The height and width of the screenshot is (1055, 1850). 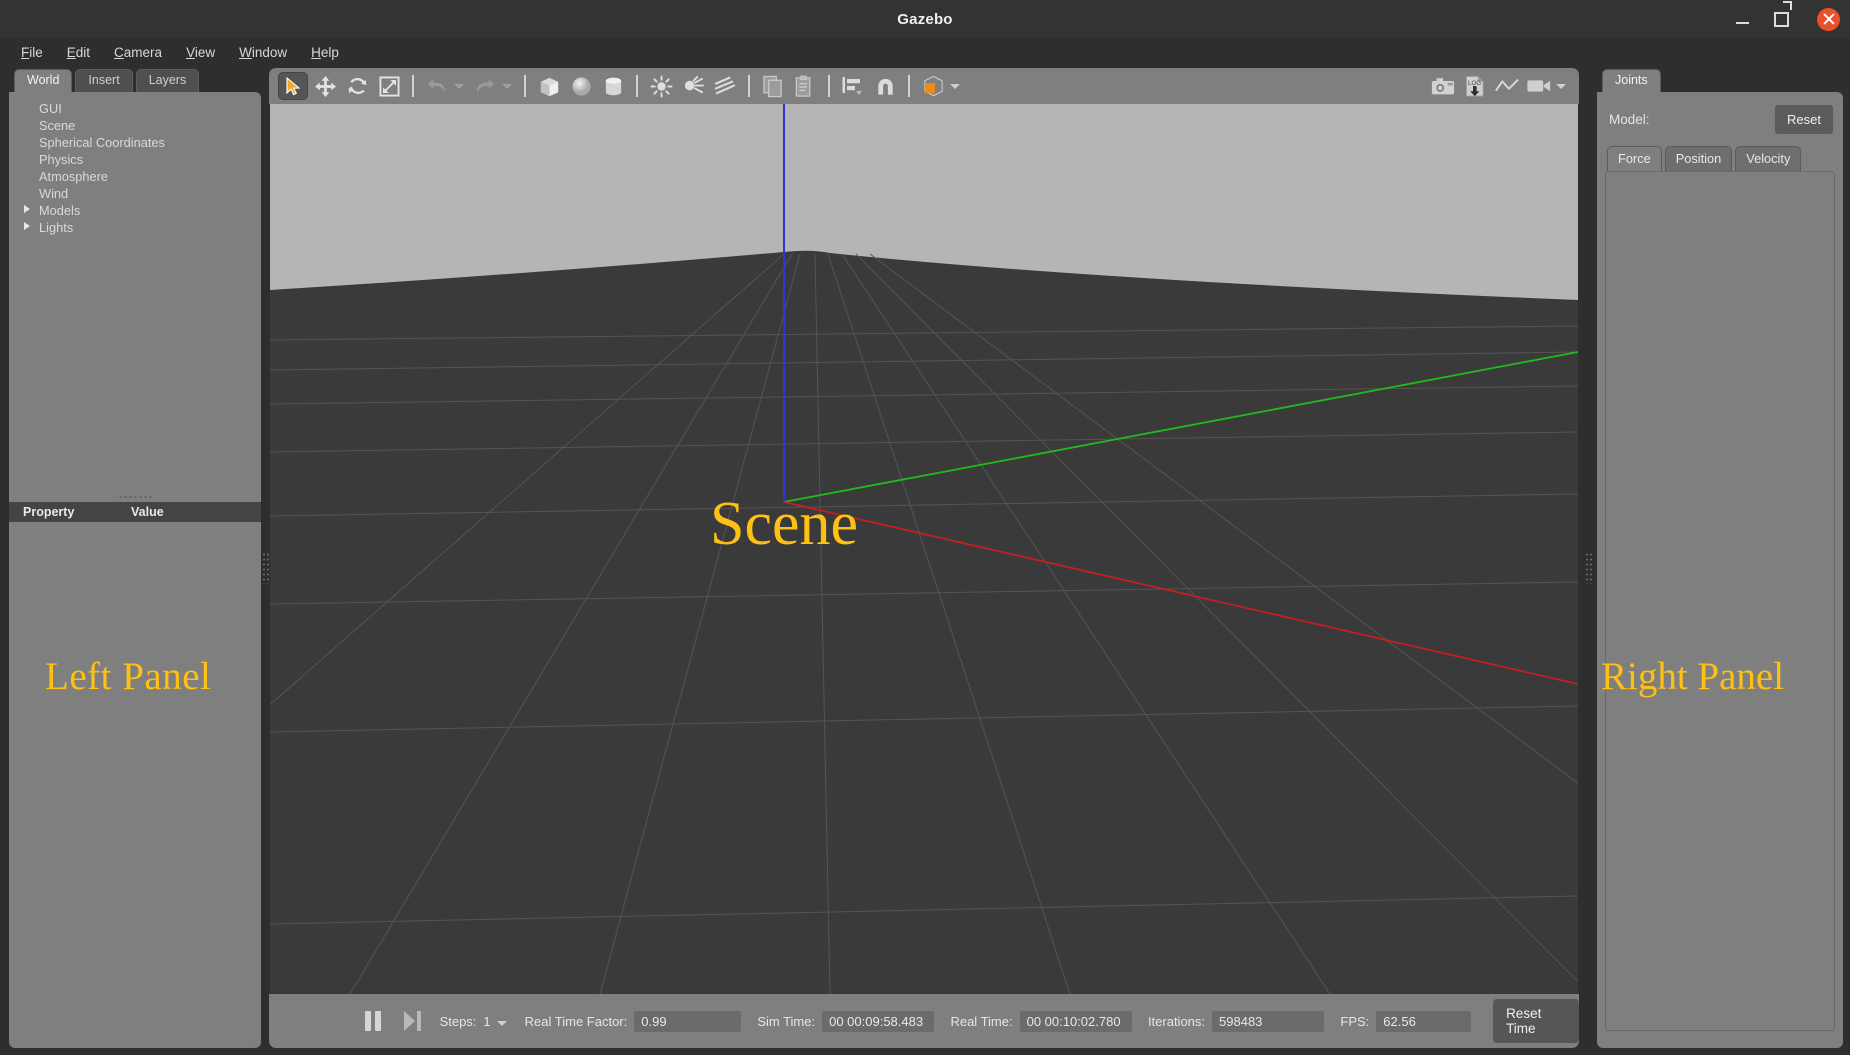 What do you see at coordinates (357, 86) in the screenshot?
I see `rotate-mode-button` at bounding box center [357, 86].